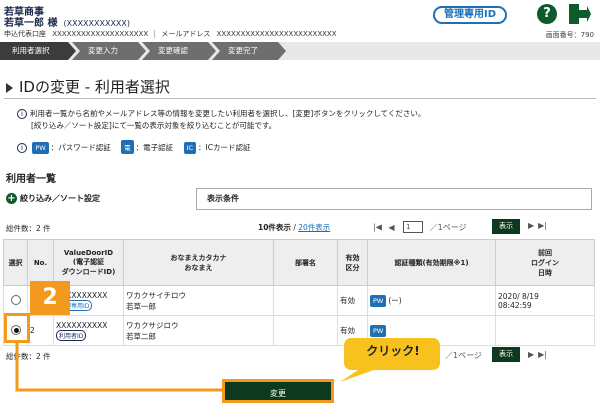 Image resolution: width=600 pixels, height=418 pixels. Describe the element at coordinates (15, 262) in the screenshot. I see `col-select: 選択` at that location.